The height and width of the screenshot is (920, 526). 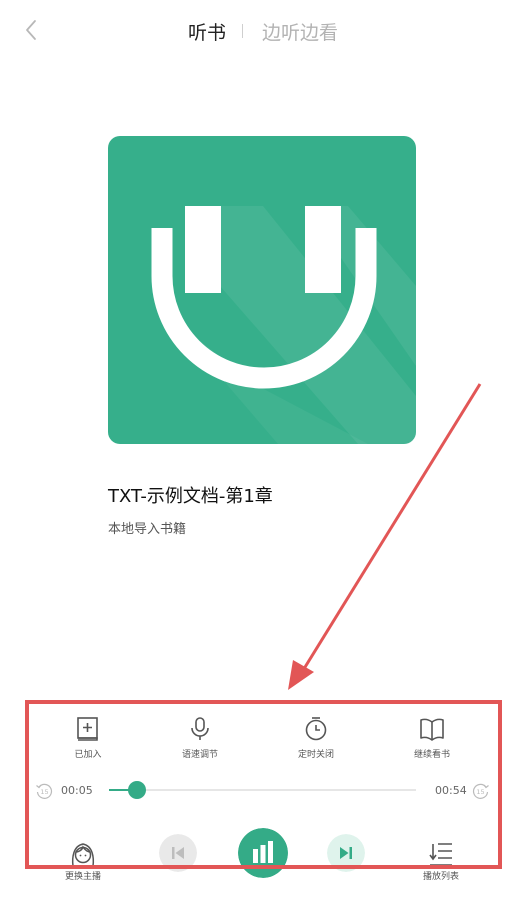 I want to click on current-time: 00:05, so click(x=77, y=790).